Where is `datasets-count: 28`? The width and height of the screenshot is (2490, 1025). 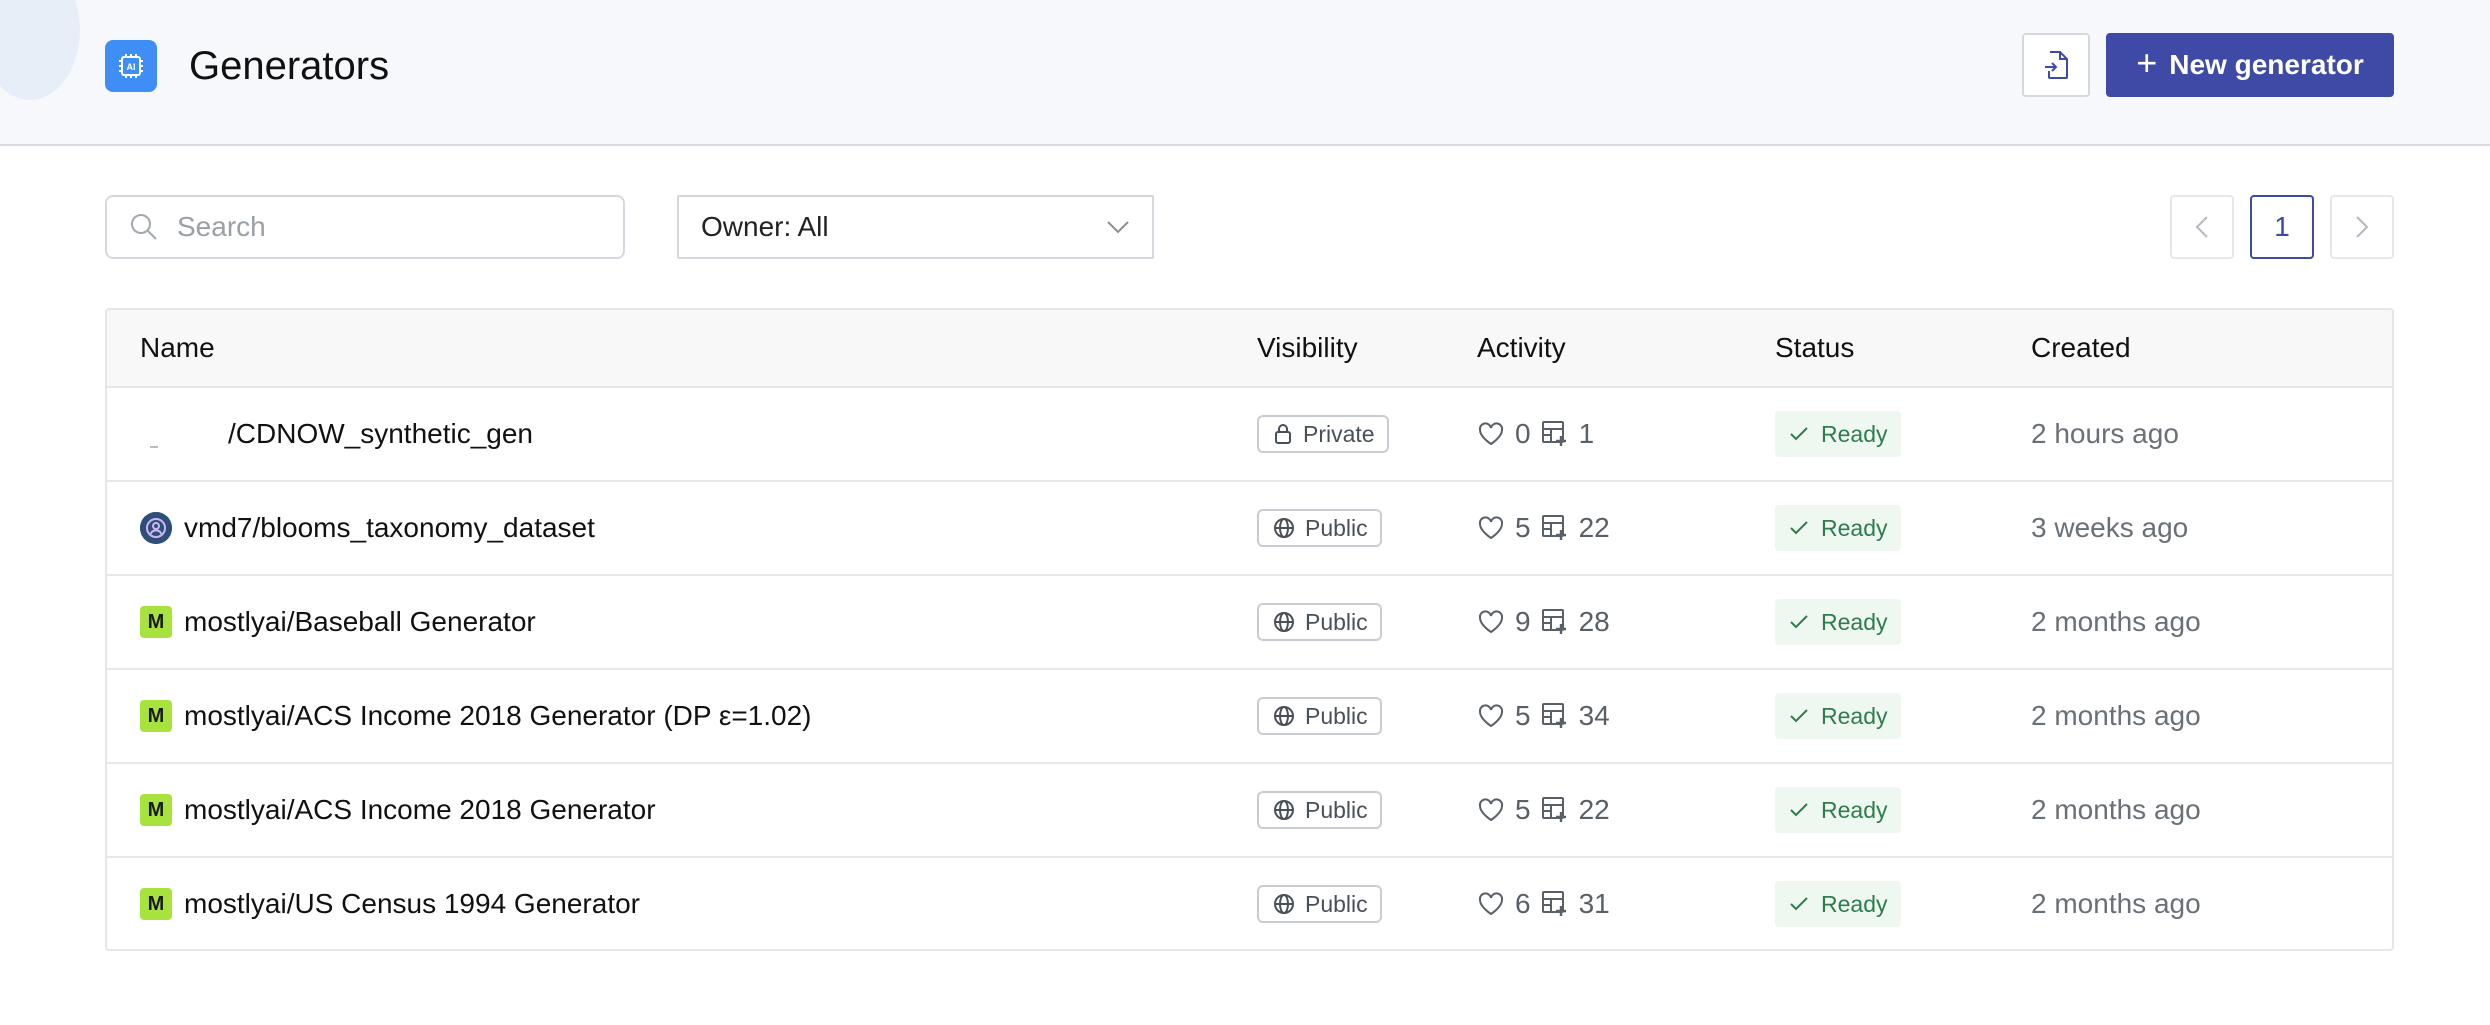
datasets-count: 28 is located at coordinates (1594, 621).